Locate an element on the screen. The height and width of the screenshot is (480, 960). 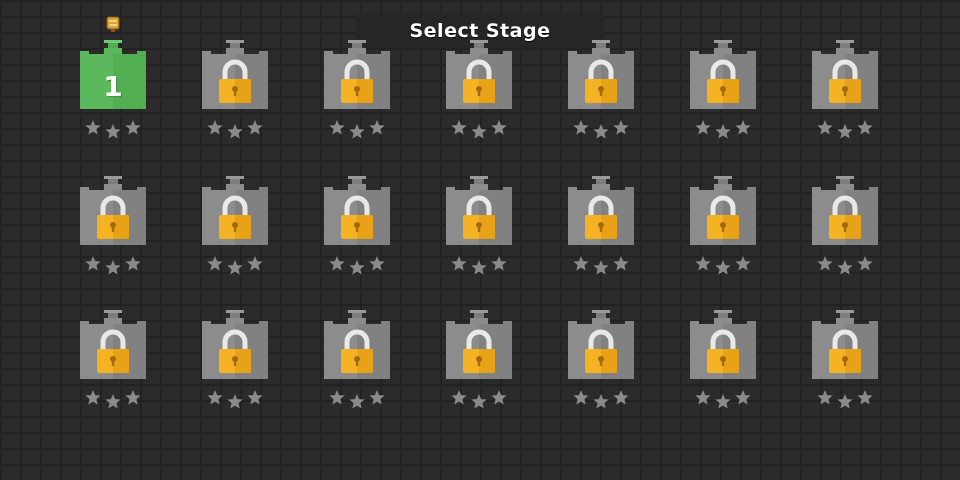
stage-tile-unlocked: 1 is located at coordinates (113, 90).